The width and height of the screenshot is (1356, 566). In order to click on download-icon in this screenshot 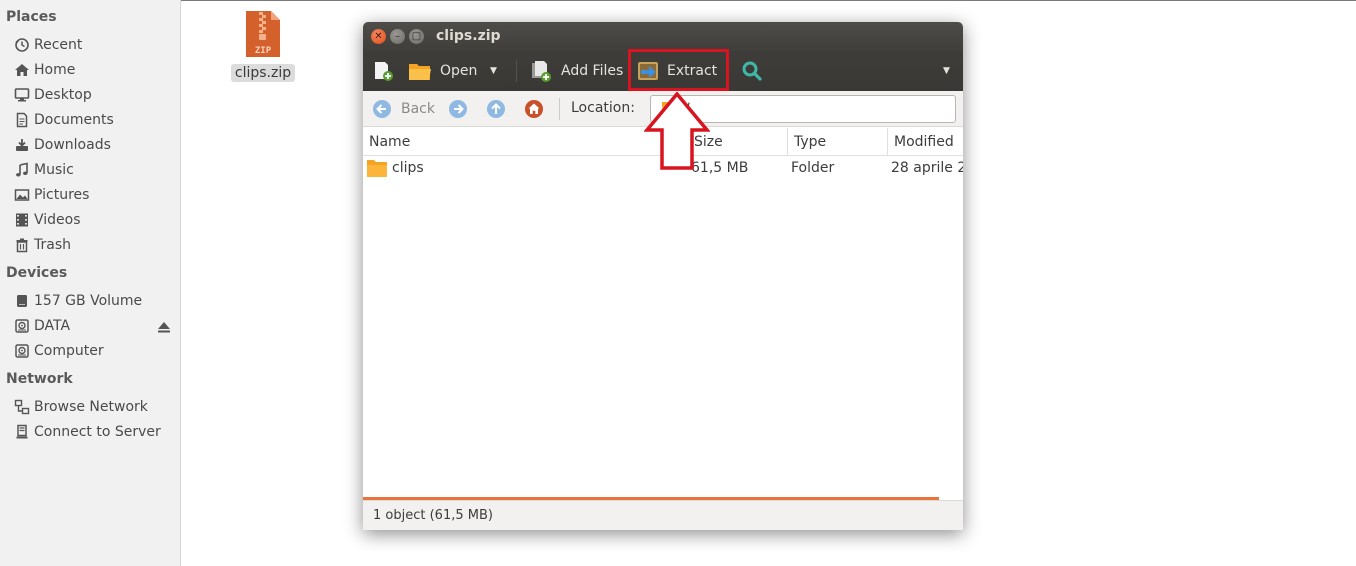, I will do `click(22, 145)`.